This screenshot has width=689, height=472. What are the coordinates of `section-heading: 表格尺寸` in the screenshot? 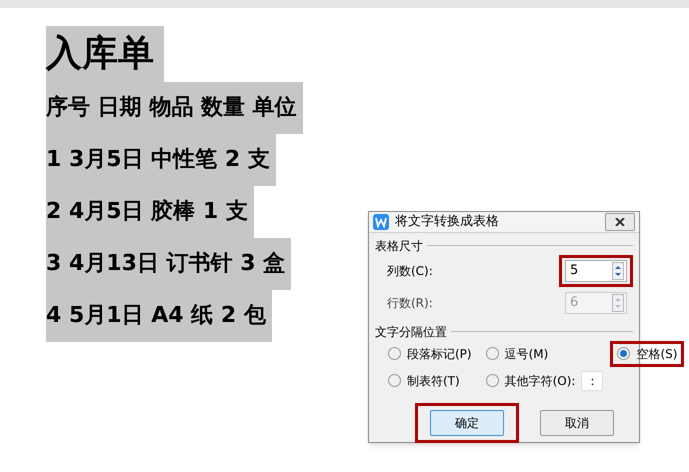 It's located at (399, 246).